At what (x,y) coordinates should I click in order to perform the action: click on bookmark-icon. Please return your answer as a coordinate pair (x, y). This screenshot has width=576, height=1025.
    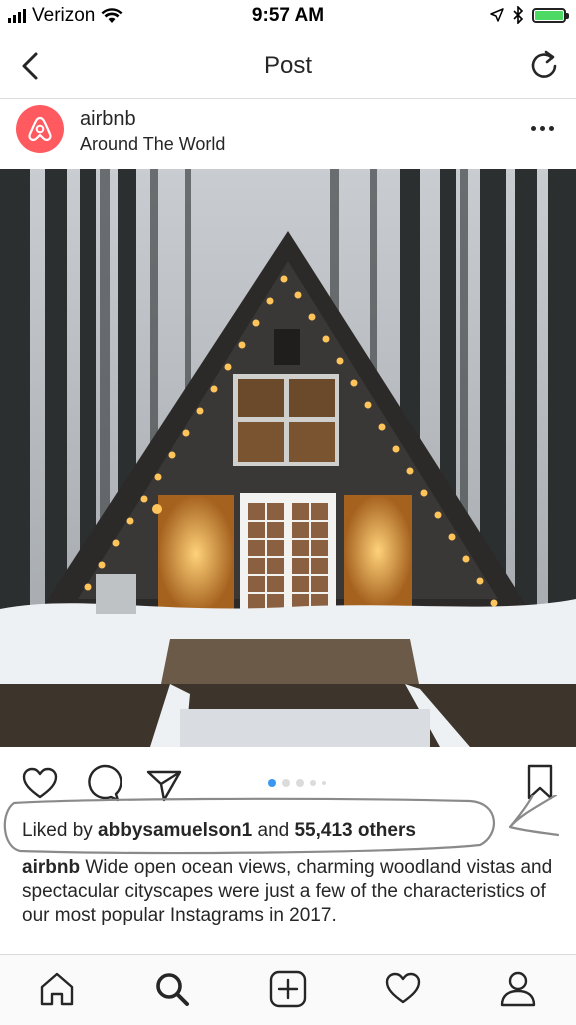
    Looking at the image, I should click on (540, 782).